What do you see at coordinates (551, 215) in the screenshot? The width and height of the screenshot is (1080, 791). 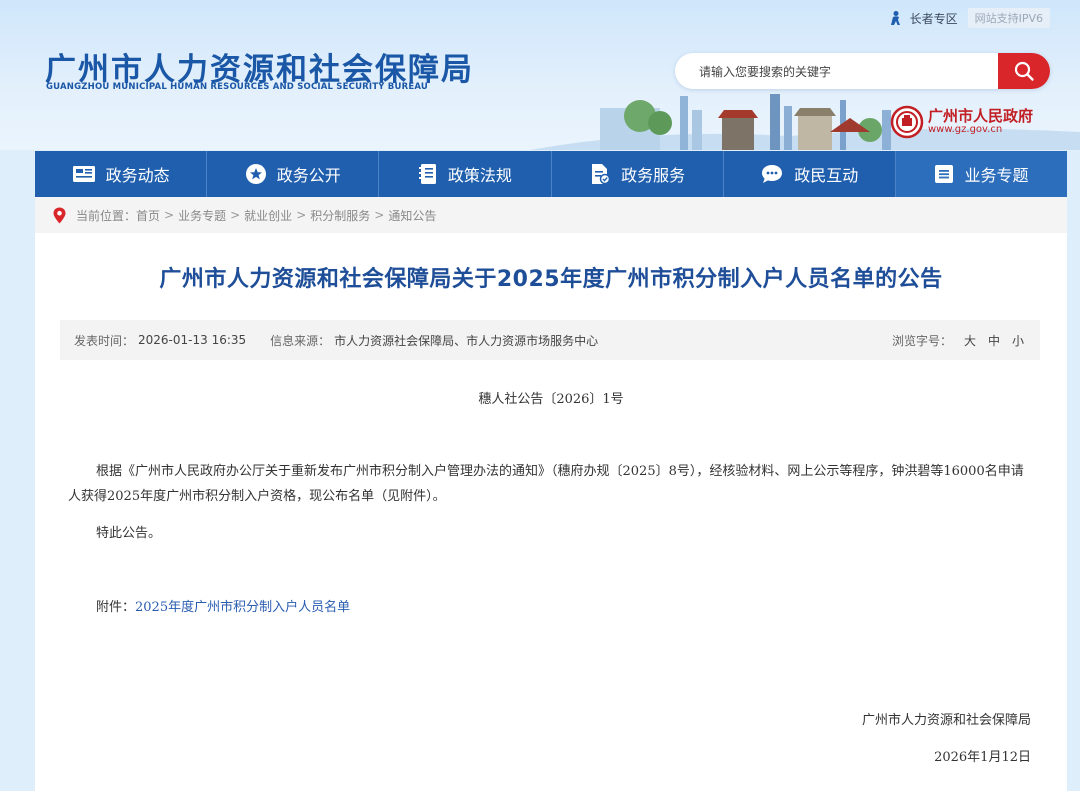 I see `breadcrumb: 当前位置： 首页 > 业务专题 > 就业创业 > 积分制服务 > 通知公告` at bounding box center [551, 215].